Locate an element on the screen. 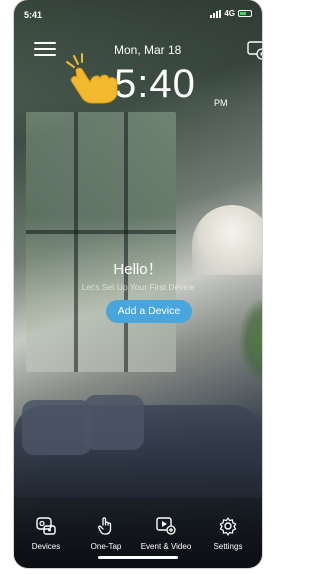  tab-settings: Settings is located at coordinates (228, 533).